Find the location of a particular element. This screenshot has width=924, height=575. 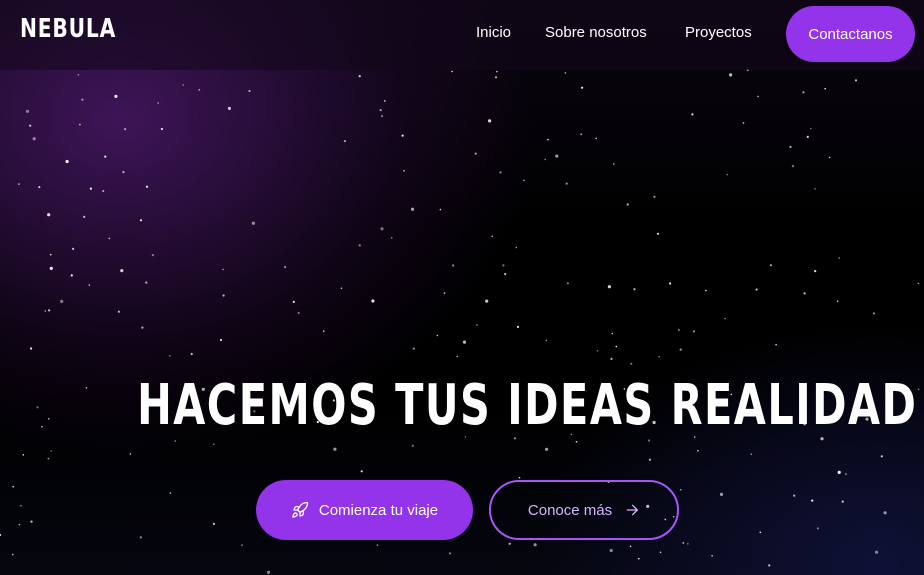

learn-more-button: Conoce más is located at coordinates (584, 510).